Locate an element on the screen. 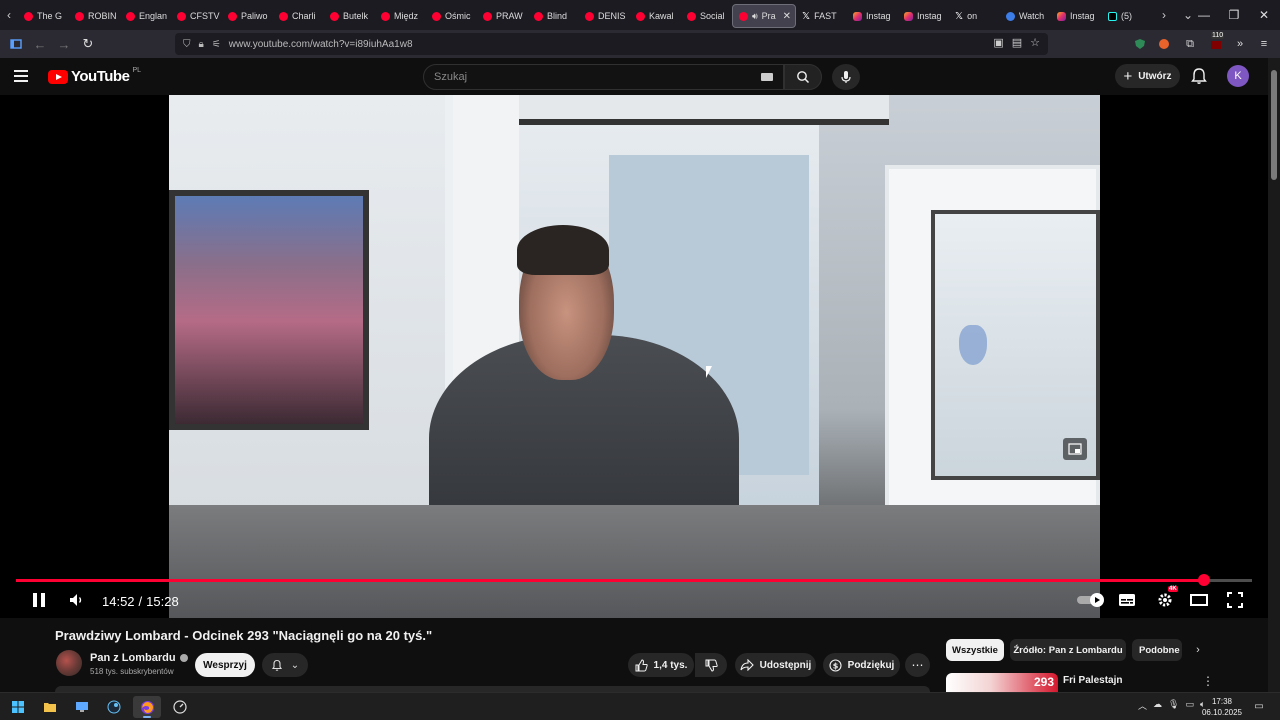  browser-tab-active: 🔊︎ Pra ✕ is located at coordinates (764, 16).